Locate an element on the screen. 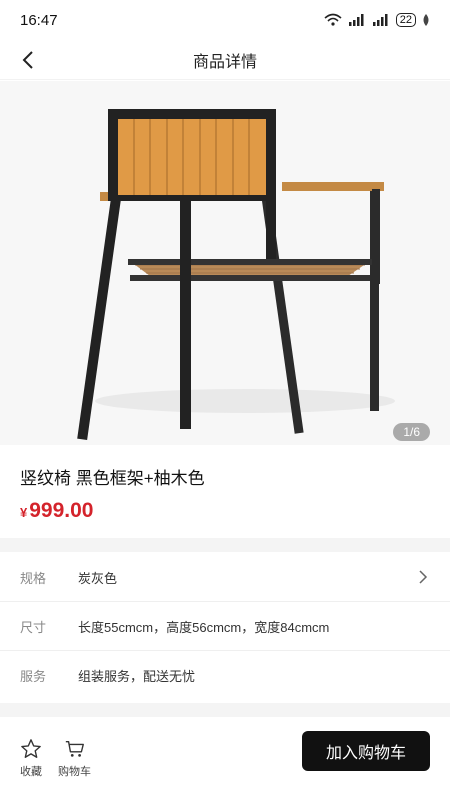 Image resolution: width=450 pixels, height=800 pixels. nav-bar: 商品详情 is located at coordinates (225, 60).